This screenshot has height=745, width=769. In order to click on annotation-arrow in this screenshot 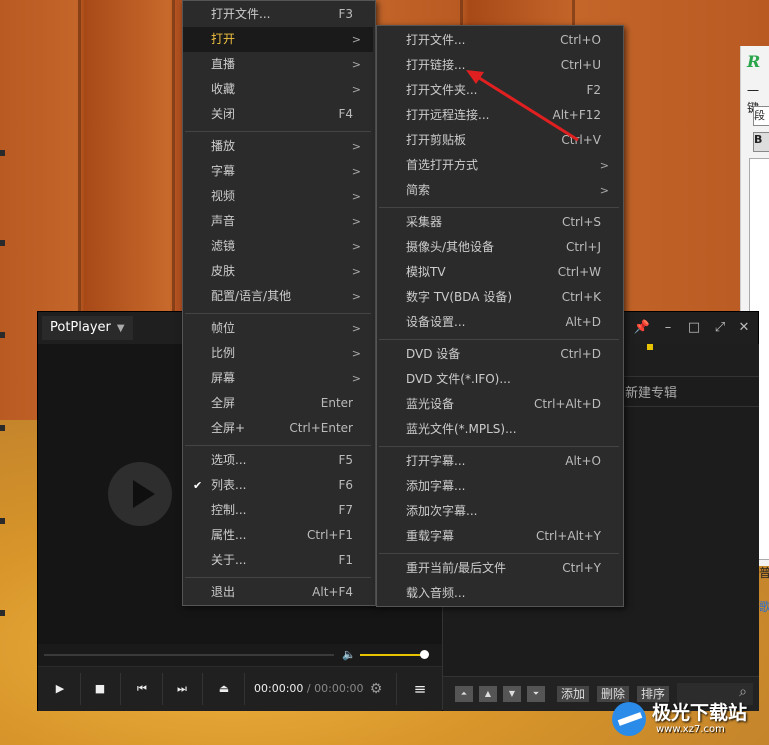, I will do `click(522, 106)`.